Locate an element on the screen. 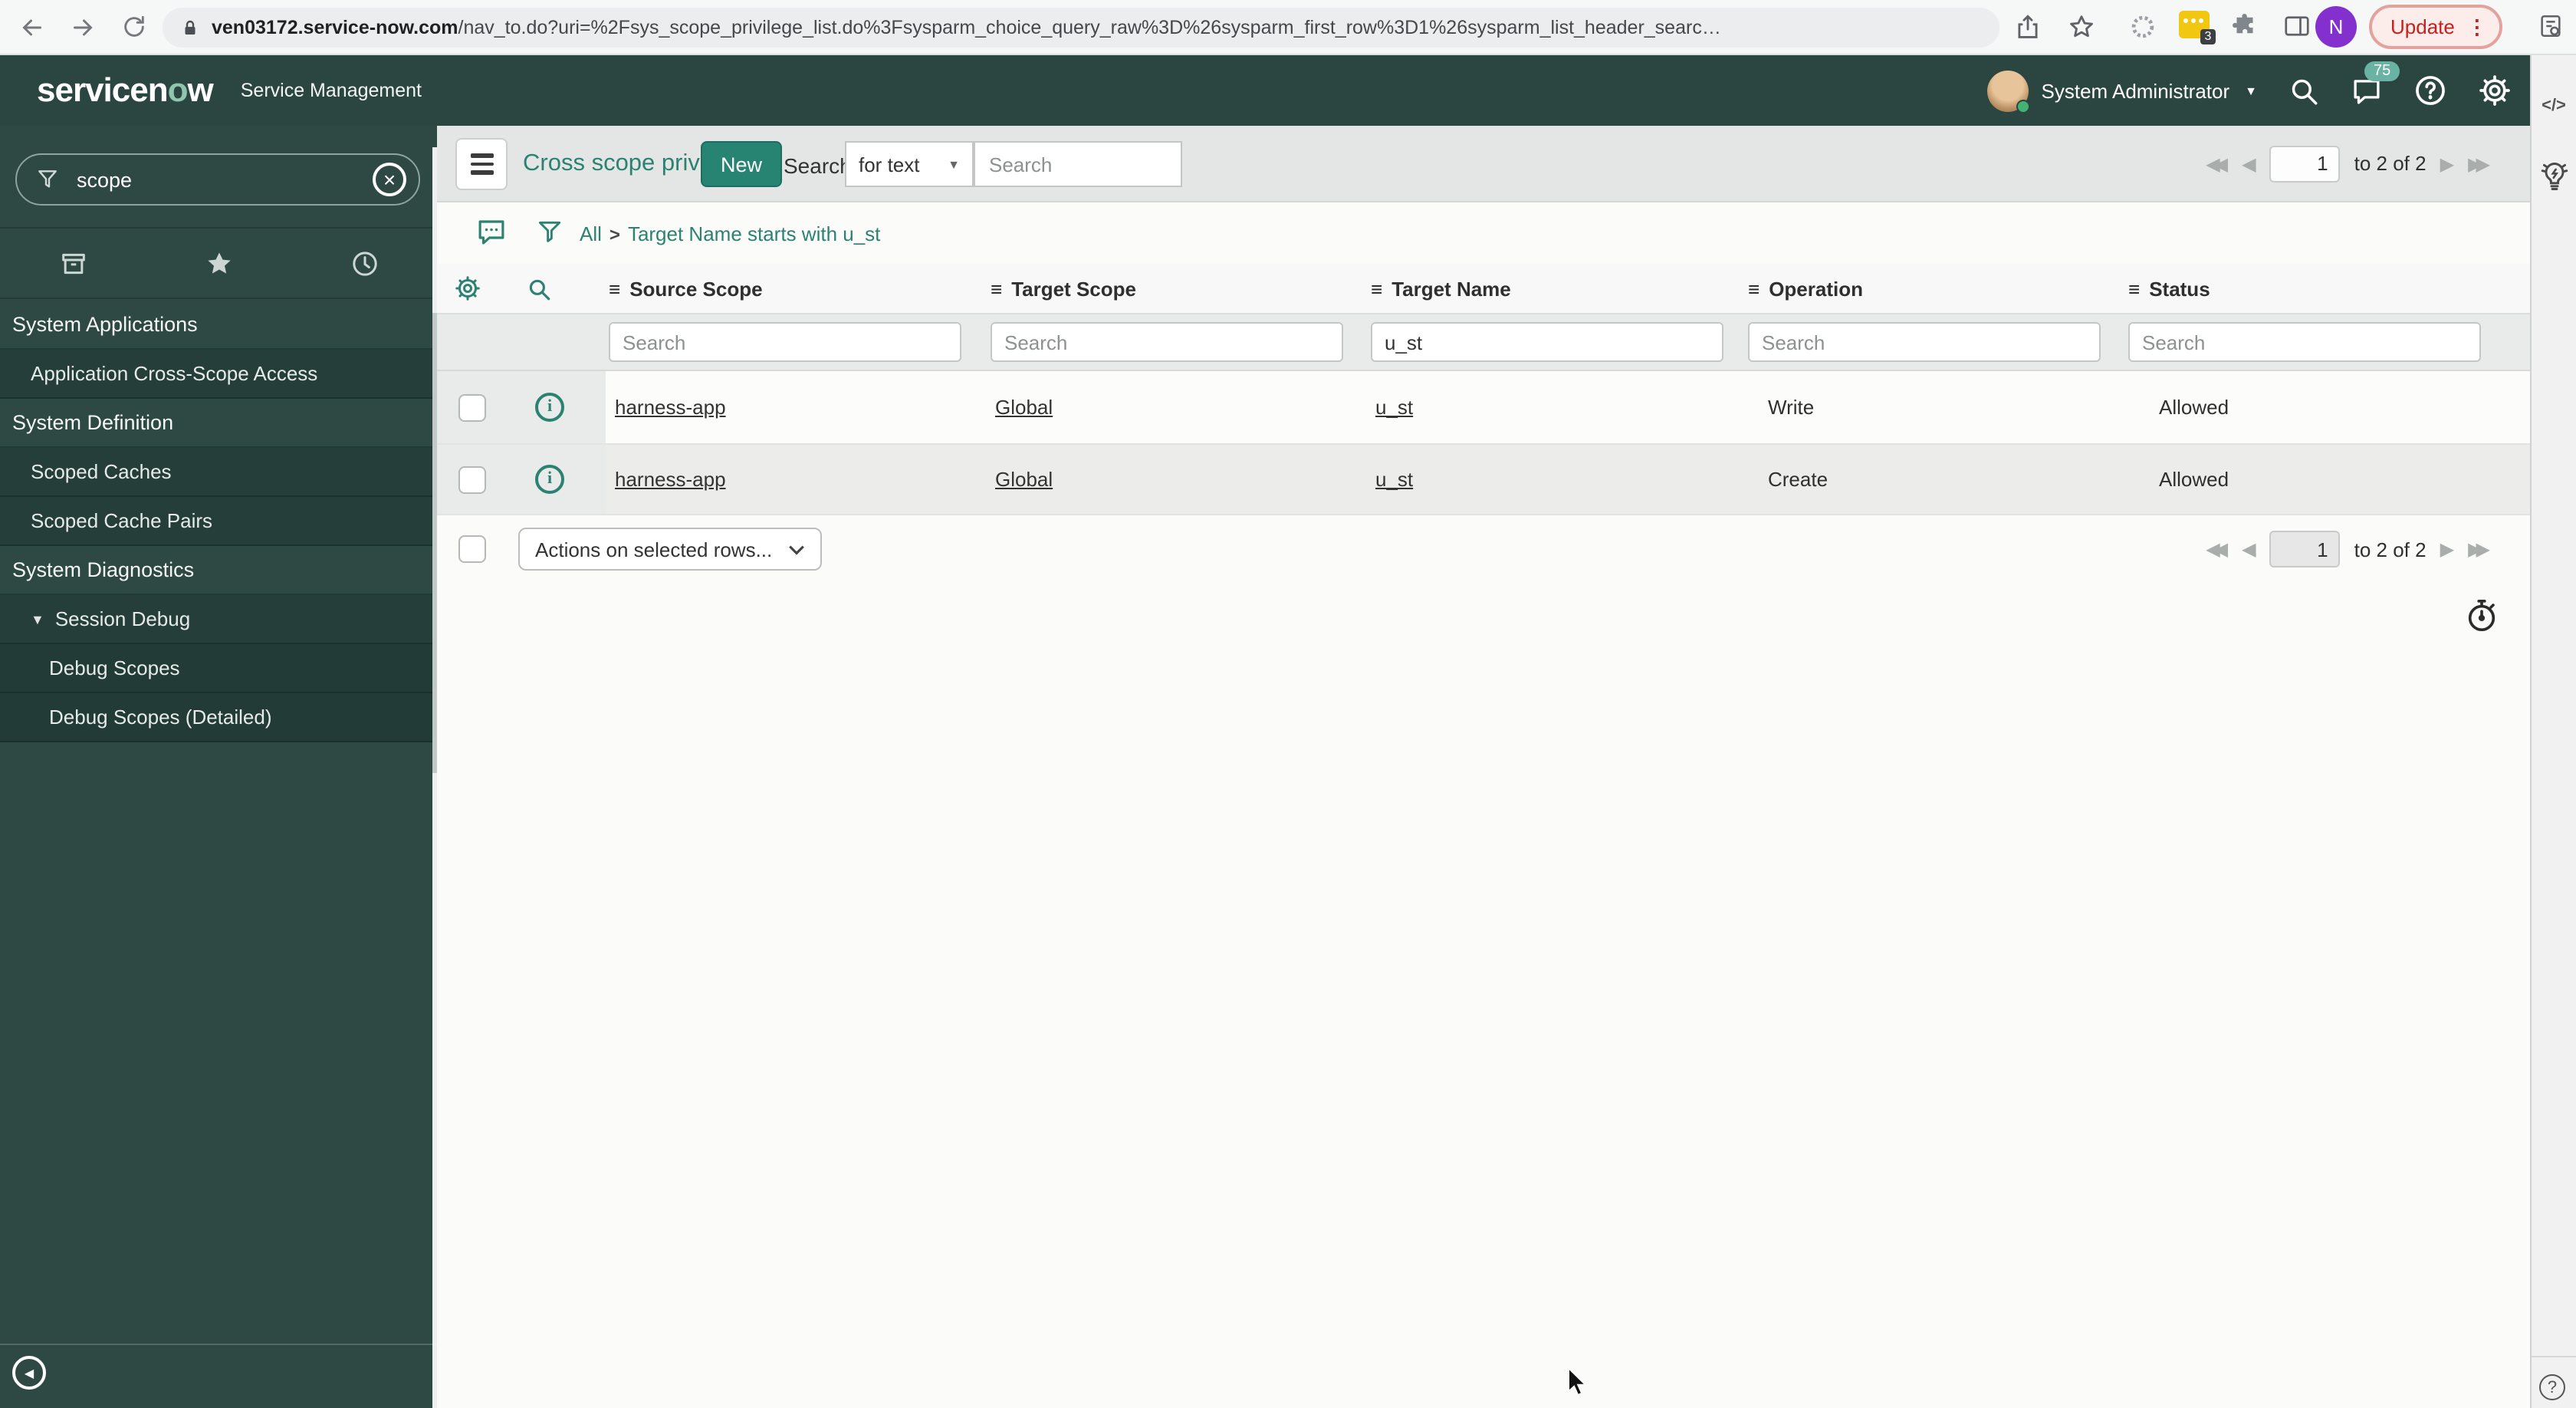 The height and width of the screenshot is (1408, 2576). help-icon is located at coordinates (2430, 90).